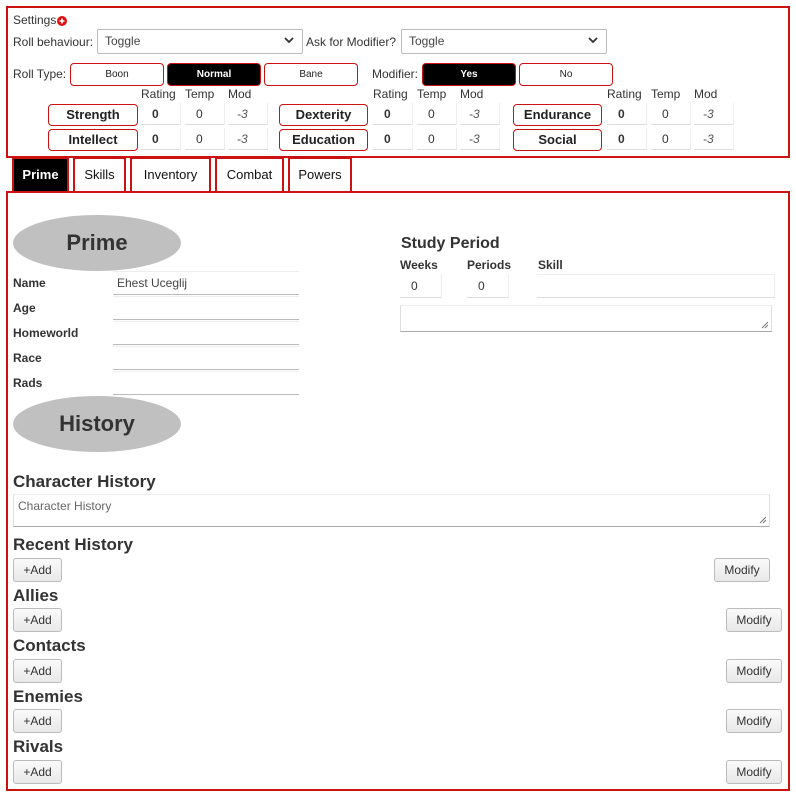  Describe the element at coordinates (249, 174) in the screenshot. I see `tab-combat: Combat` at that location.